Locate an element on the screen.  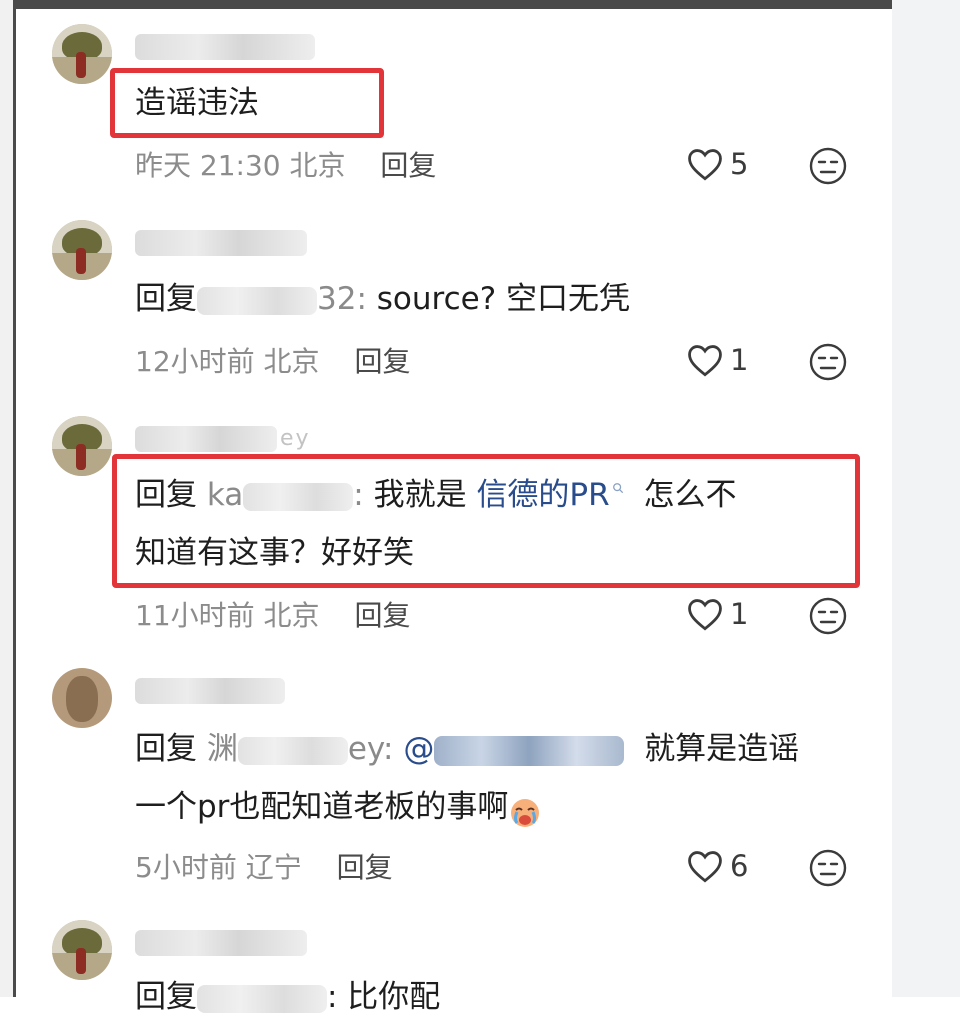
comment-meta: 11小时前 北京 回复 is located at coordinates (272, 614).